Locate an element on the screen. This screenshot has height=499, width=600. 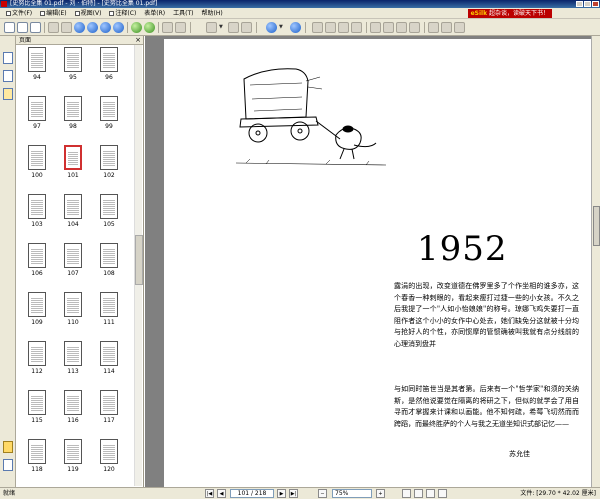
thumbnail-scrollbar is located at coordinates (138, 265).